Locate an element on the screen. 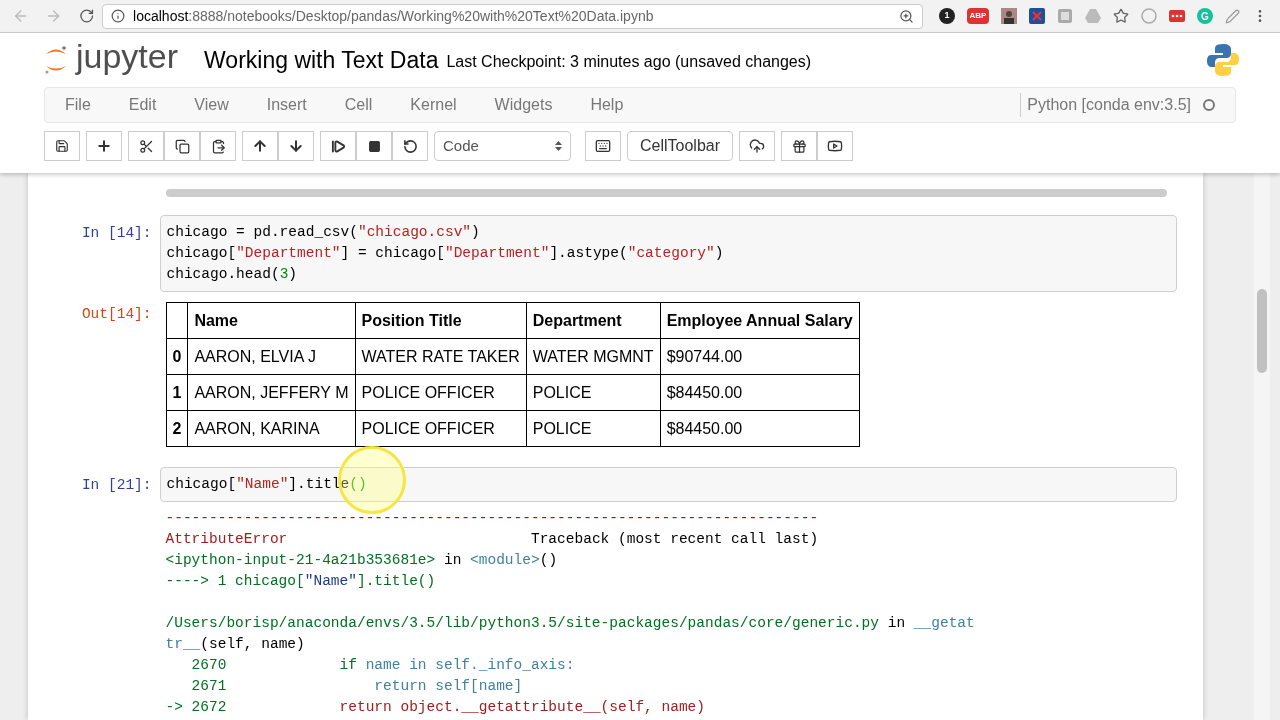 The height and width of the screenshot is (720, 1280). code-line: chicago = pd.read_csv("chicago.csv") is located at coordinates (323, 232).